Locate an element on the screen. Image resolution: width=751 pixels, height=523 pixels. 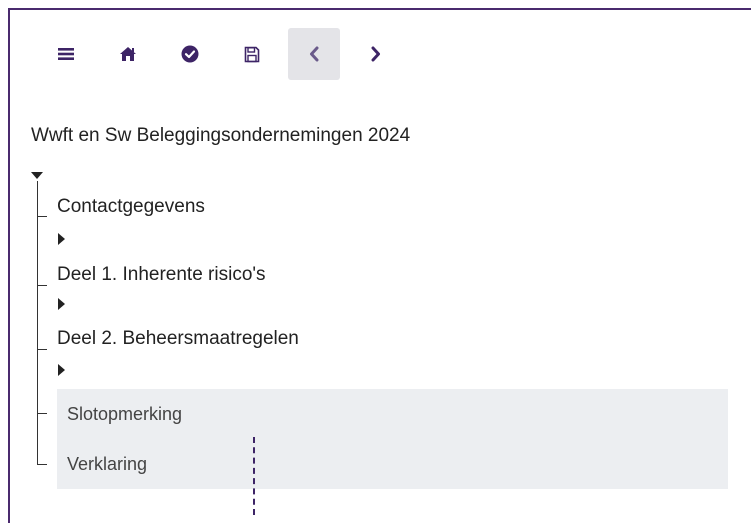
tree-leaf-slotopmerking: Slotopmerking is located at coordinates (392, 414).